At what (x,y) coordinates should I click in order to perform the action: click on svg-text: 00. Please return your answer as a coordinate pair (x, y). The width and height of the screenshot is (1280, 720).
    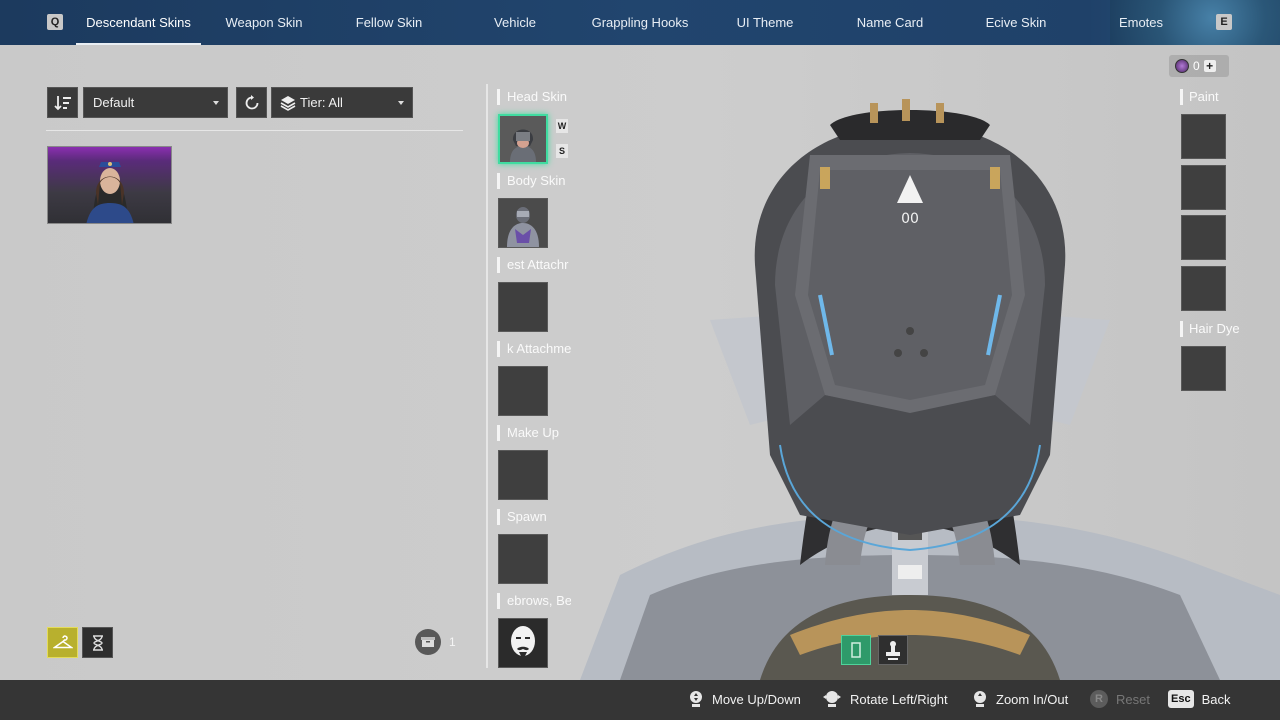
    Looking at the image, I should click on (910, 219).